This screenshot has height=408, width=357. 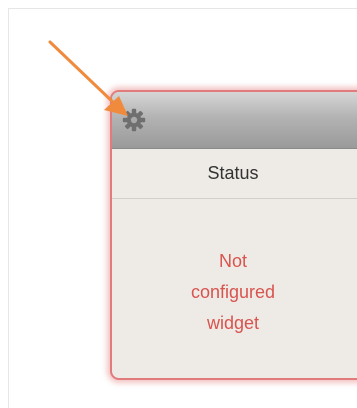 What do you see at coordinates (233, 173) in the screenshot?
I see `widget-title: Status` at bounding box center [233, 173].